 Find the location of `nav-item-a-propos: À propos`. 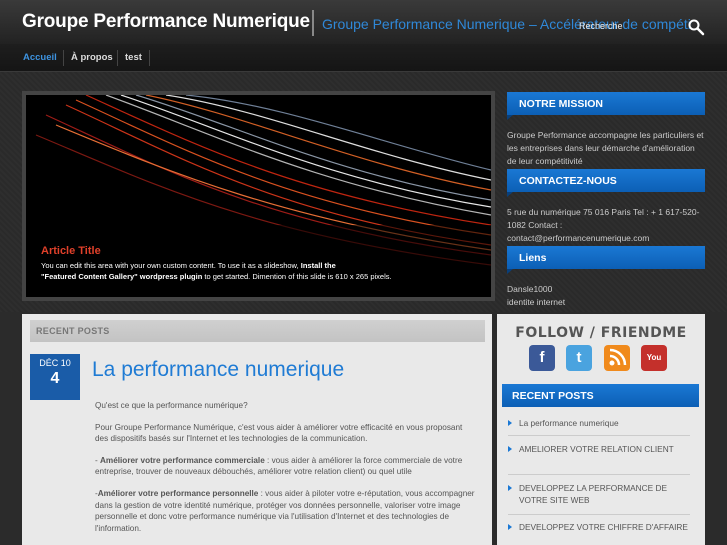

nav-item-a-propos: À propos is located at coordinates (92, 57).